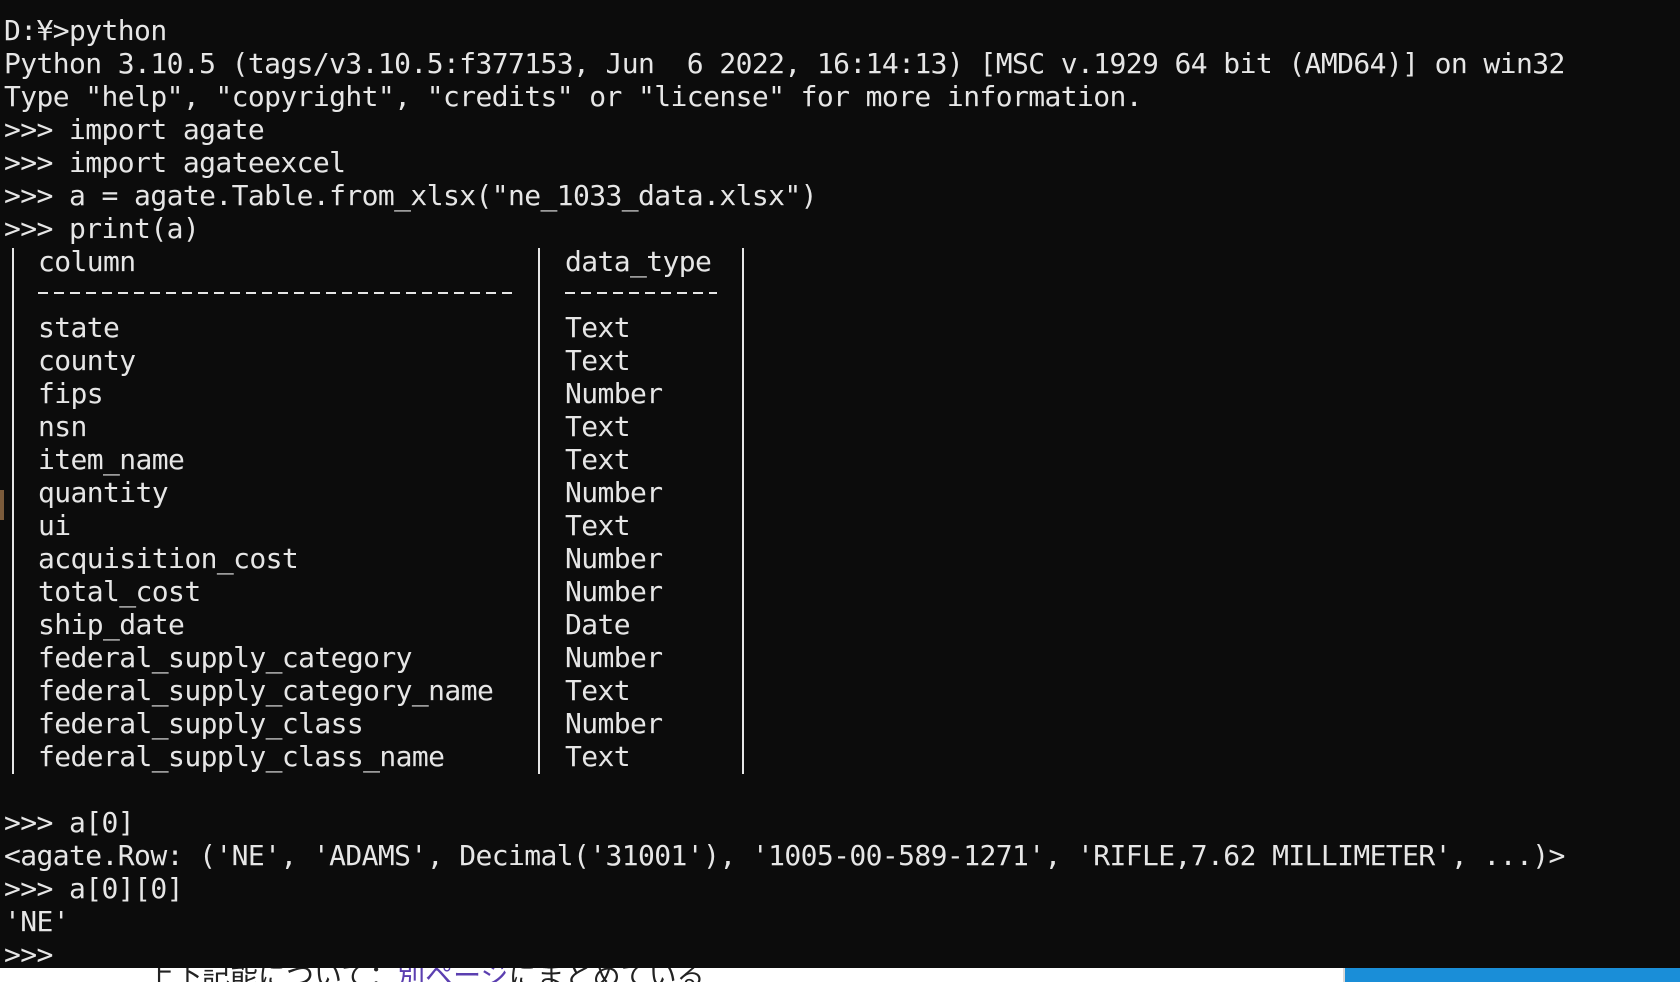 This screenshot has width=1680, height=982. What do you see at coordinates (134, 129) in the screenshot?
I see `command-import-agate: >>> import agate` at bounding box center [134, 129].